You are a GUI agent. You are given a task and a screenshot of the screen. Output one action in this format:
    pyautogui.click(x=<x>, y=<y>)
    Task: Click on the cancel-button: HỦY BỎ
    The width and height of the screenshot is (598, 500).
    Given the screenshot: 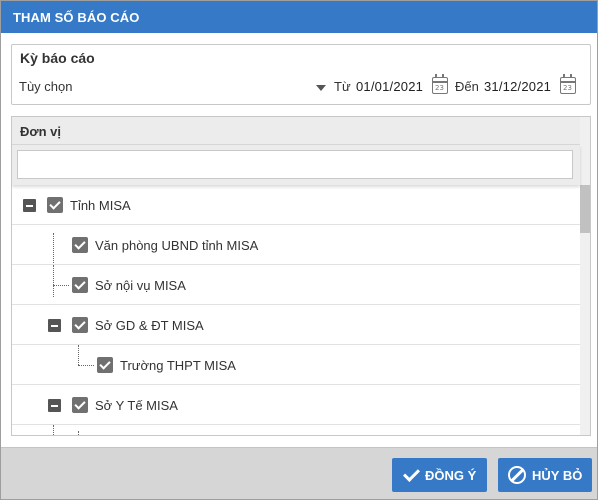 What is the action you would take?
    pyautogui.click(x=545, y=475)
    